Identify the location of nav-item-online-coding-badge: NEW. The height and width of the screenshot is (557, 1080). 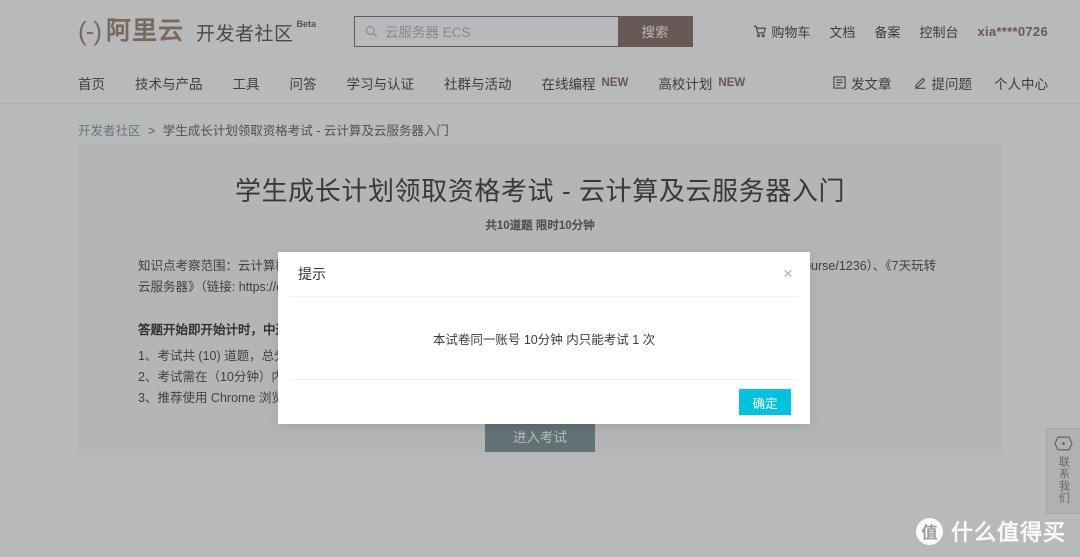
(615, 82).